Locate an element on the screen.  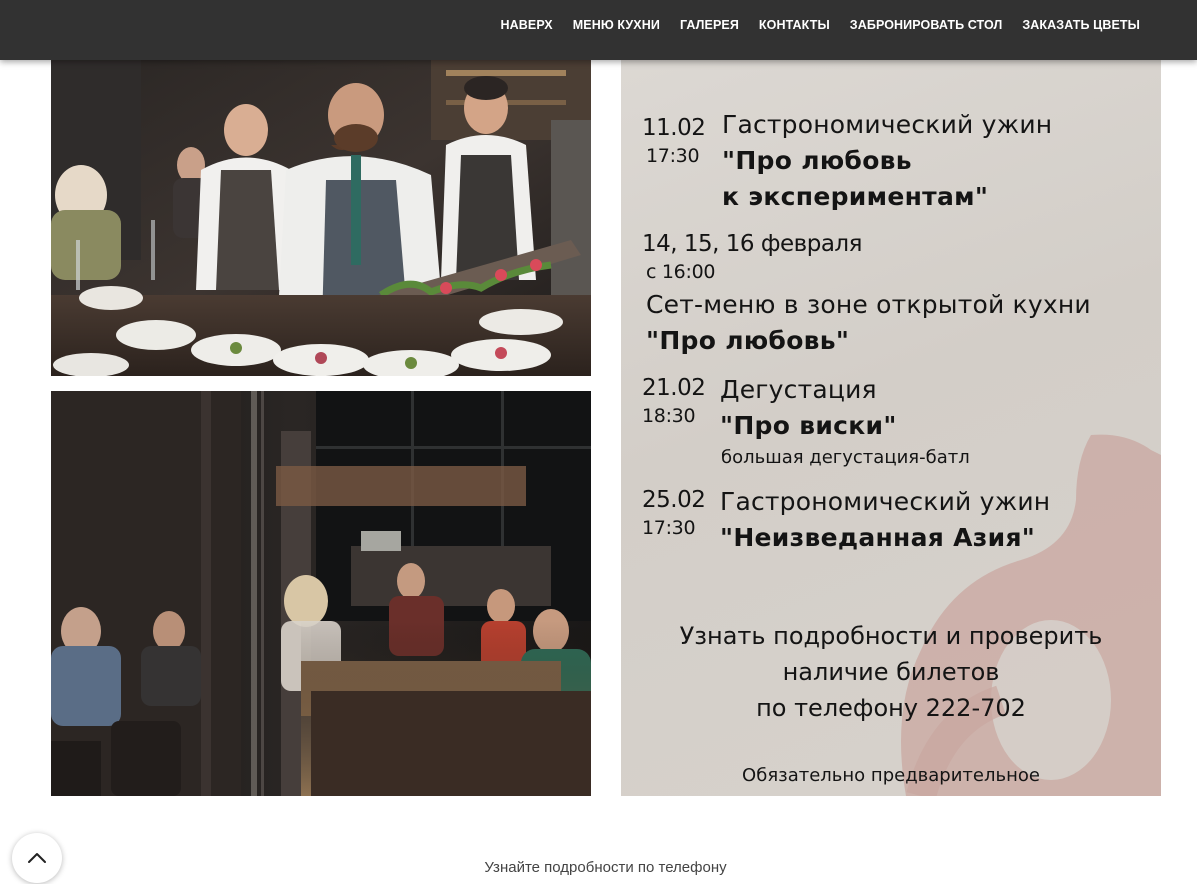
scroll-to-top-button is located at coordinates (37, 858).